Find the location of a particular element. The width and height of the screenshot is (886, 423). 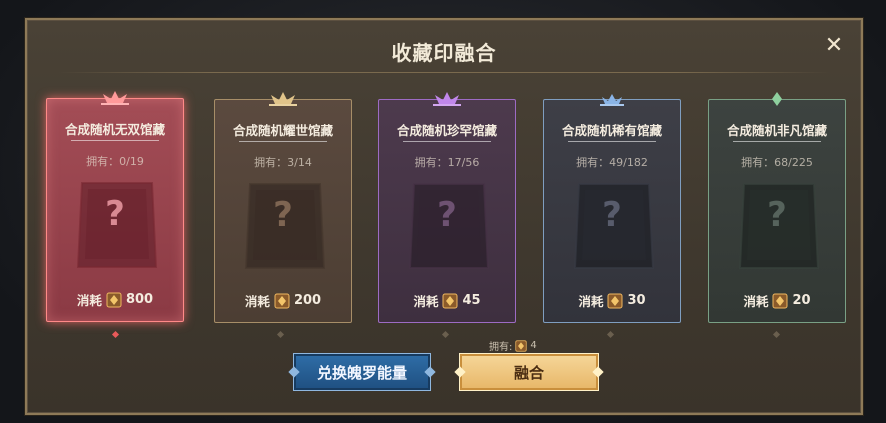

fusion-card-peerless: 合成随机无双馆藏 拥有：0/19 ? 消耗 800 is located at coordinates (115, 206).